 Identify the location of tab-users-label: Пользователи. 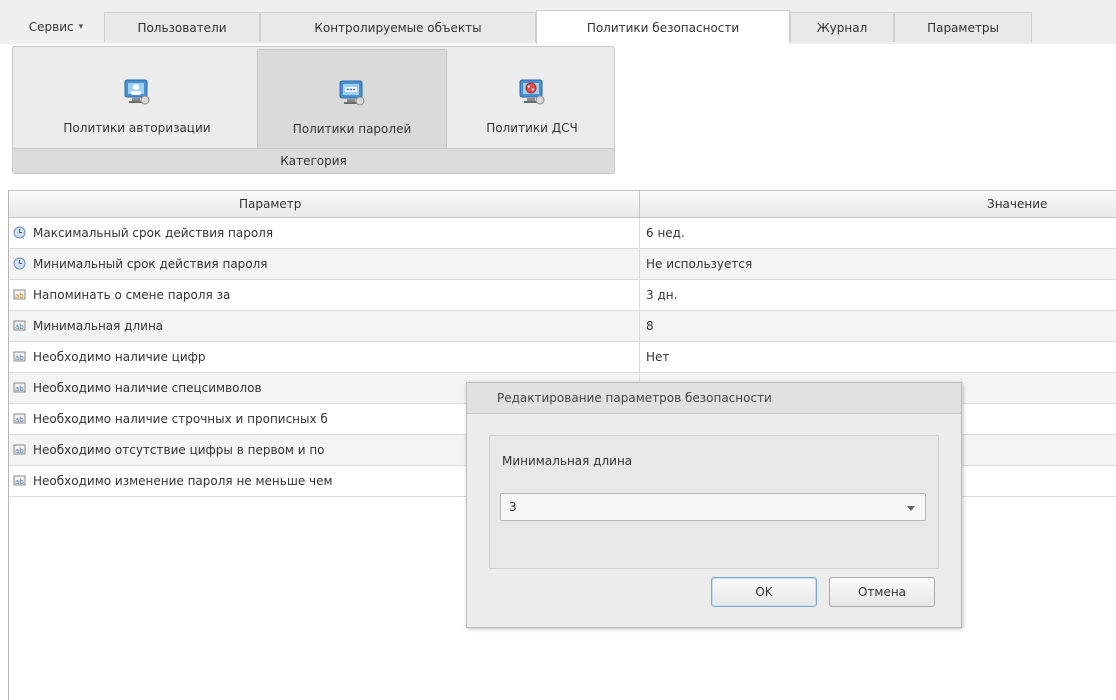
(182, 27).